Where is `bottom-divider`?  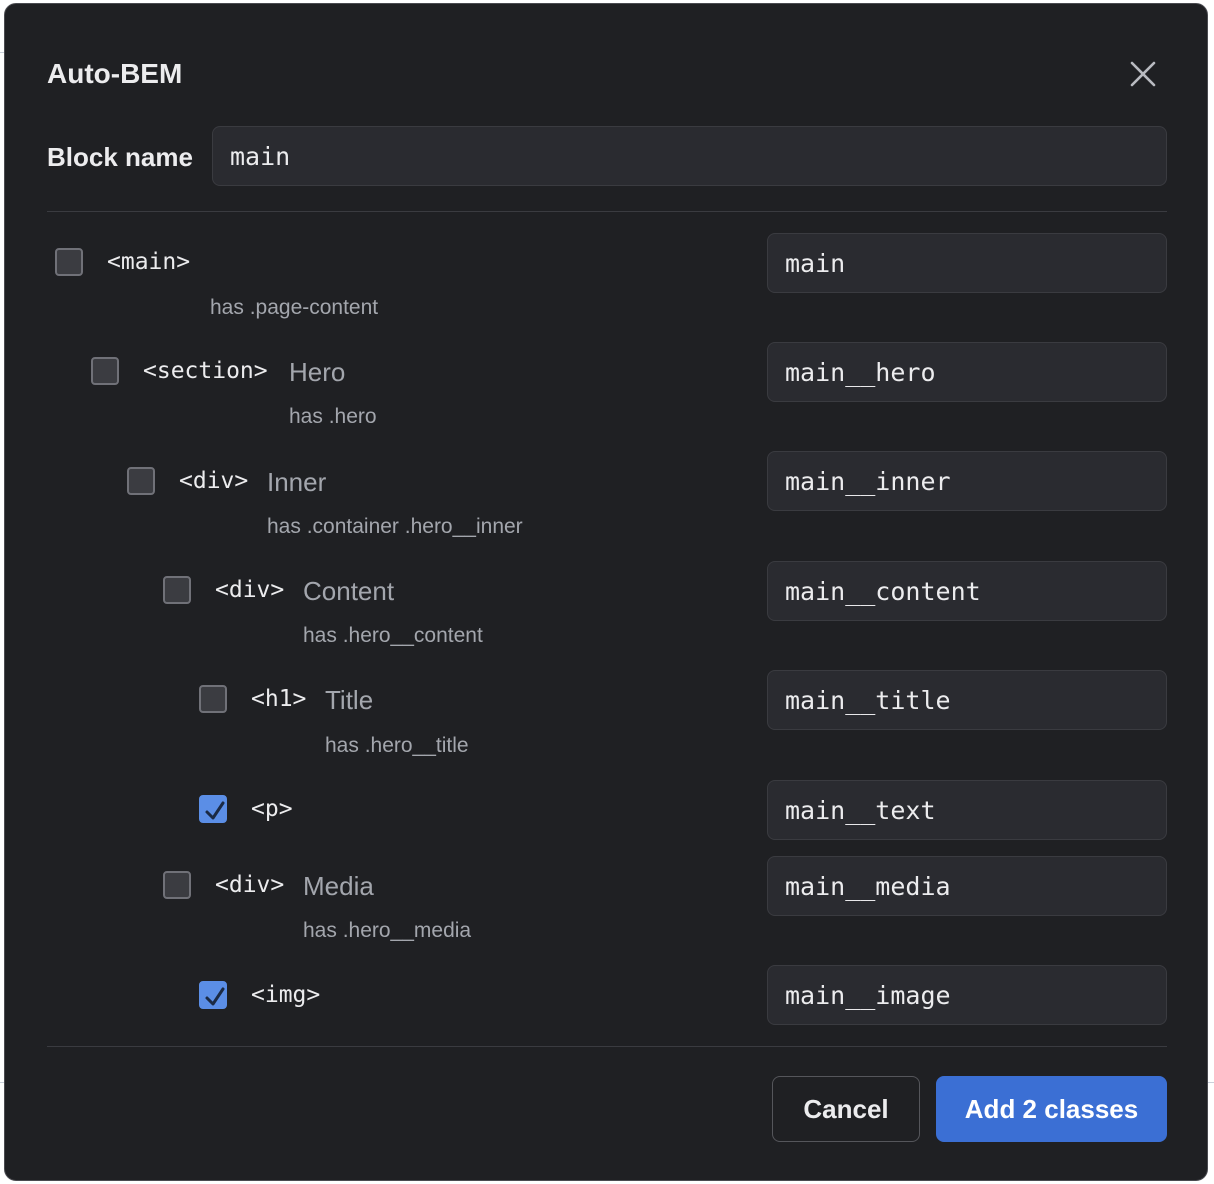
bottom-divider is located at coordinates (607, 1046).